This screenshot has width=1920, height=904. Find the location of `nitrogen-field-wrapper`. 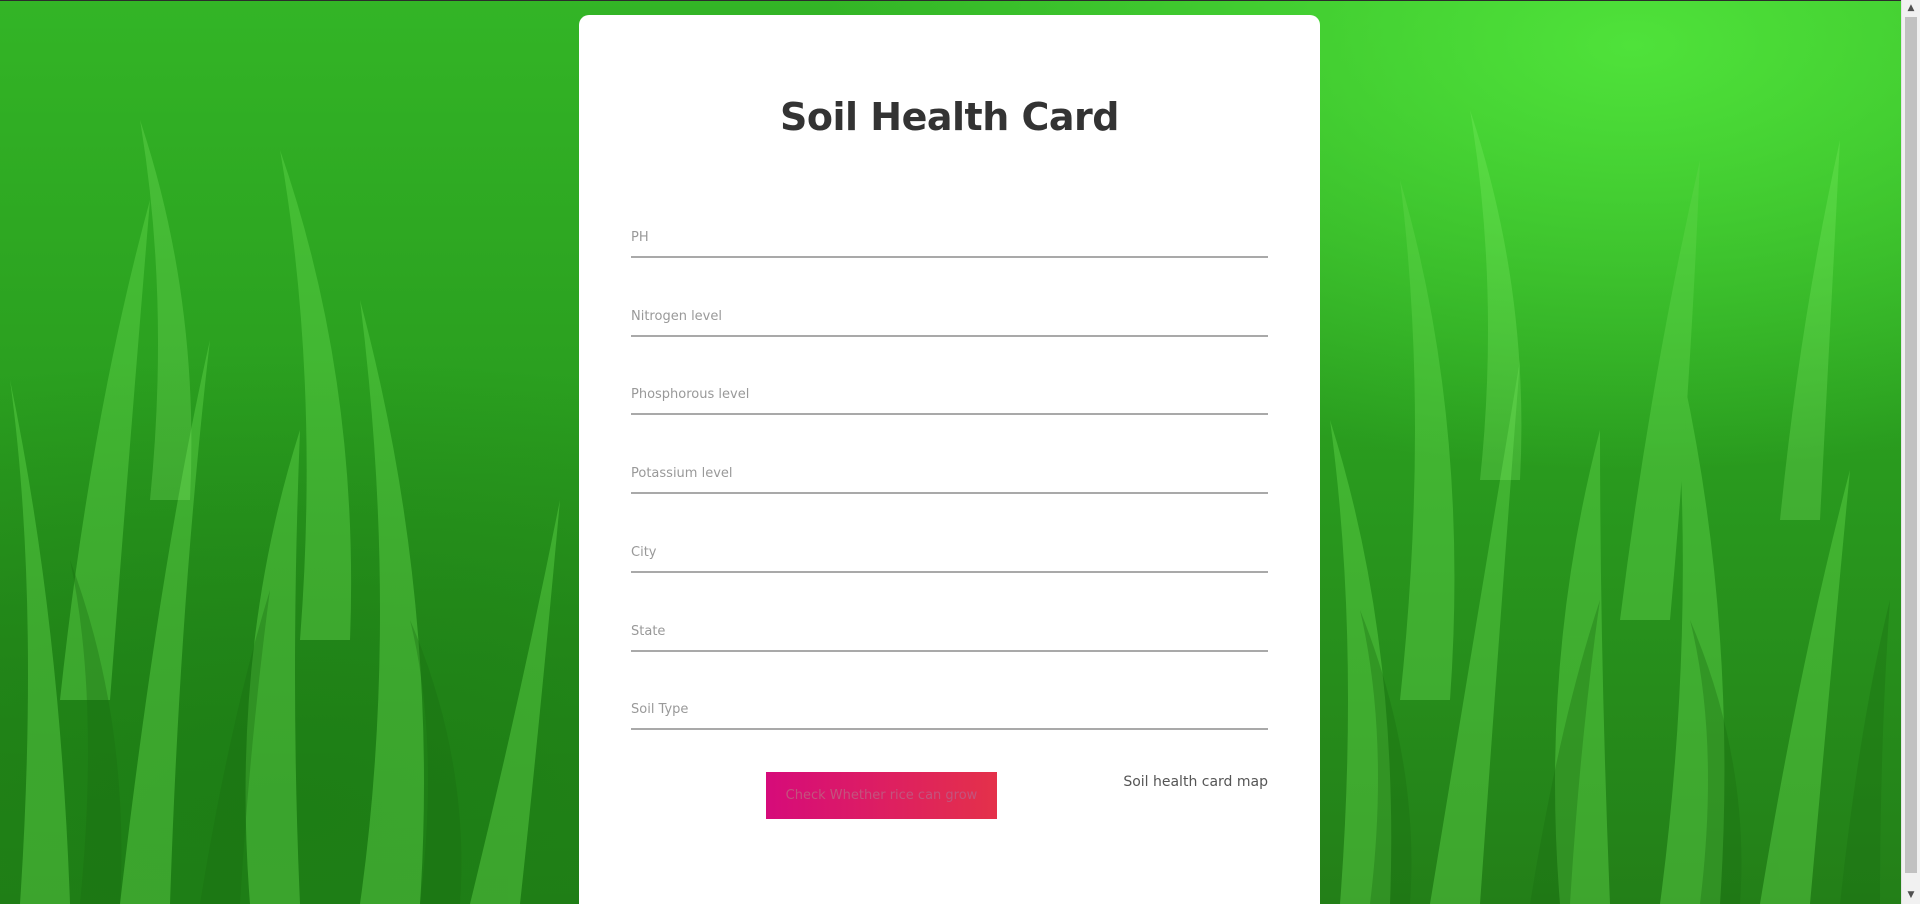

nitrogen-field-wrapper is located at coordinates (949, 317).